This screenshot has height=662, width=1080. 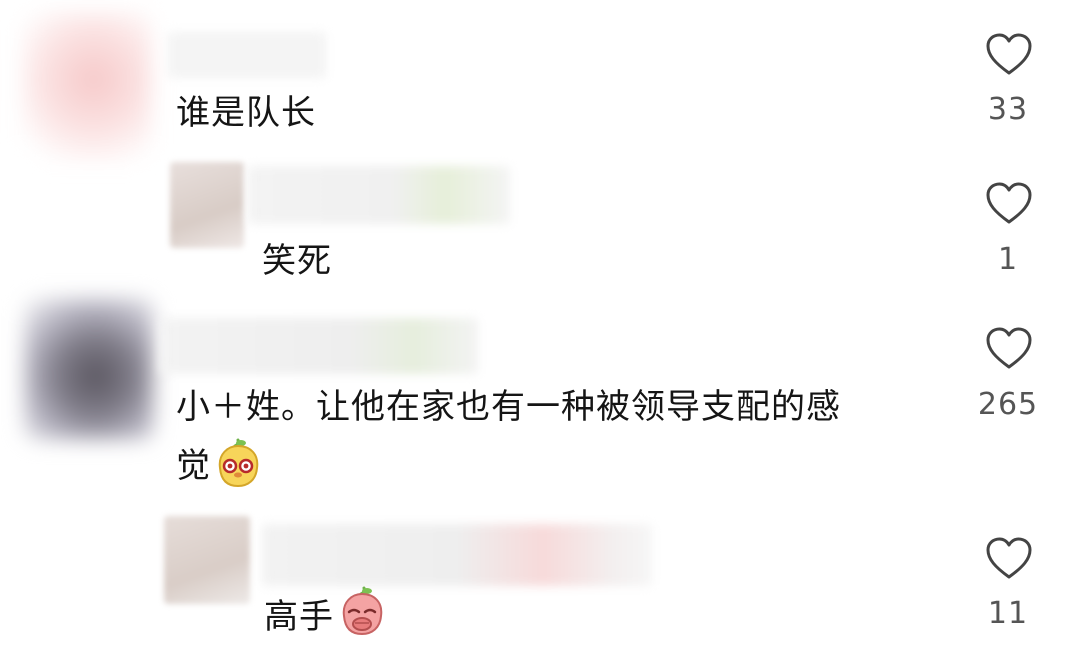 I want to click on comment-text: 小＋姓。让他在家也有一种被领导支配的感, so click(x=508, y=407).